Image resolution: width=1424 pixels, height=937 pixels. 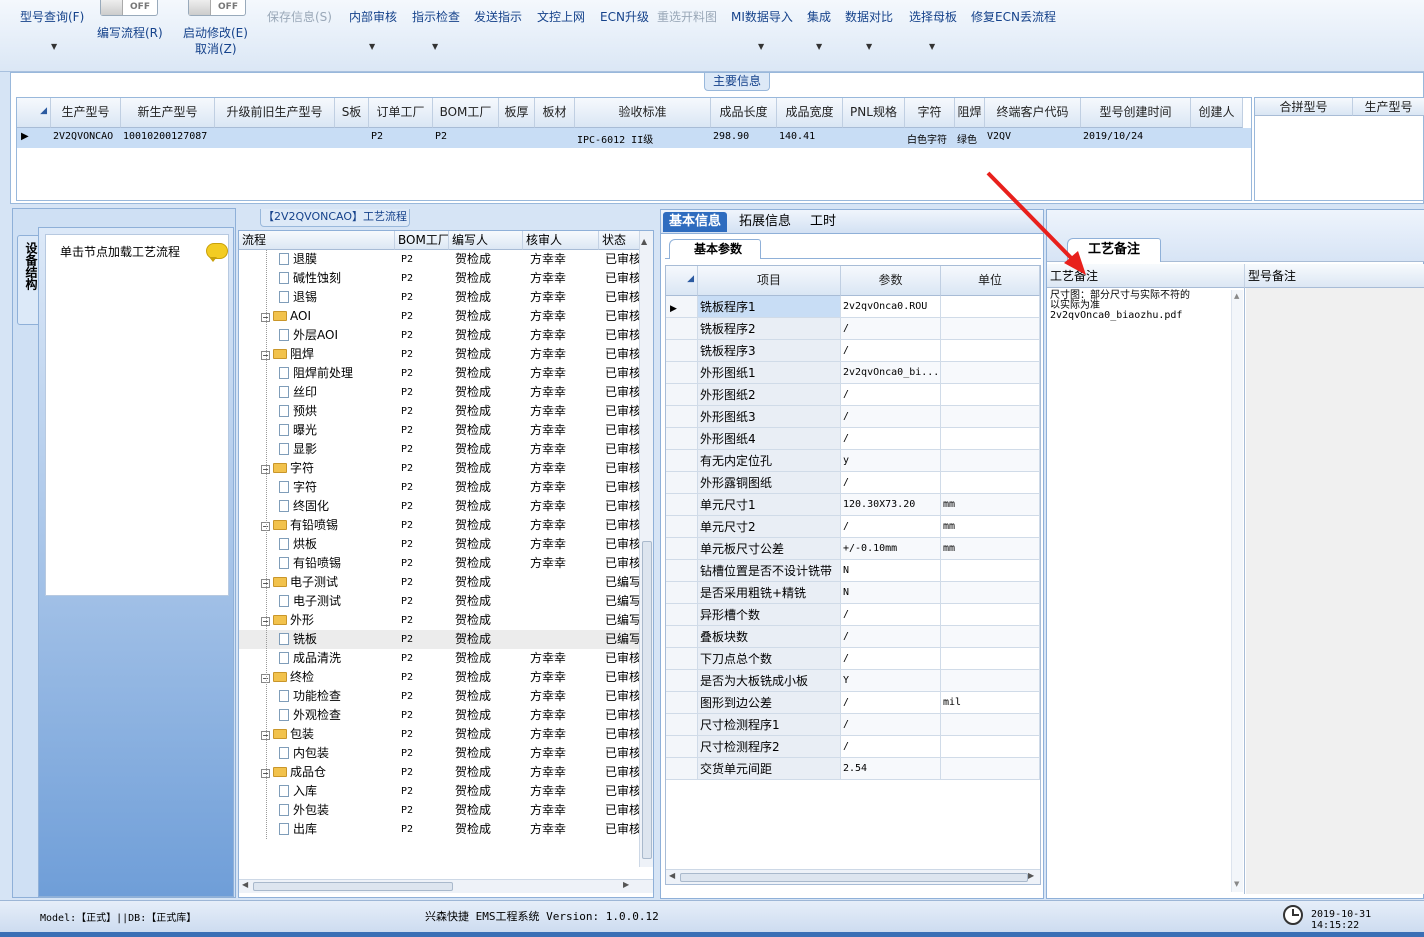 What do you see at coordinates (439, 658) in the screenshot?
I see `tree-row: 成品清洗 P2 贺检成 方幸幸 已审核` at bounding box center [439, 658].